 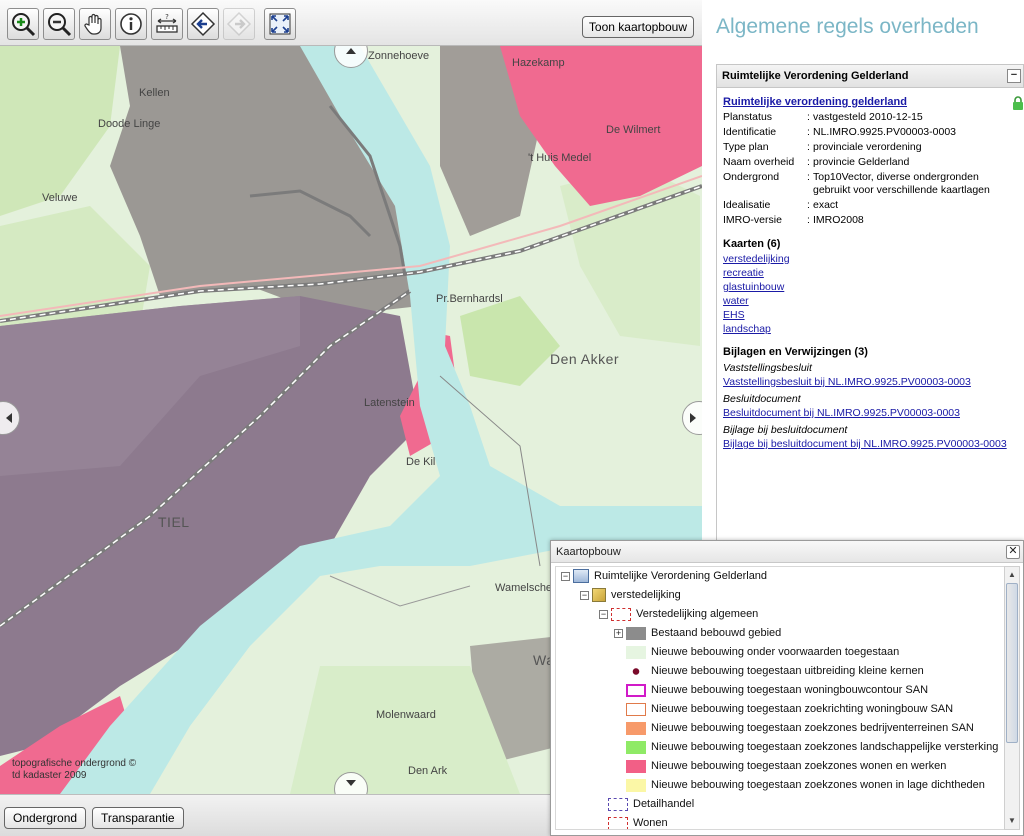 What do you see at coordinates (618, 633) in the screenshot?
I see `expand-icon: +` at bounding box center [618, 633].